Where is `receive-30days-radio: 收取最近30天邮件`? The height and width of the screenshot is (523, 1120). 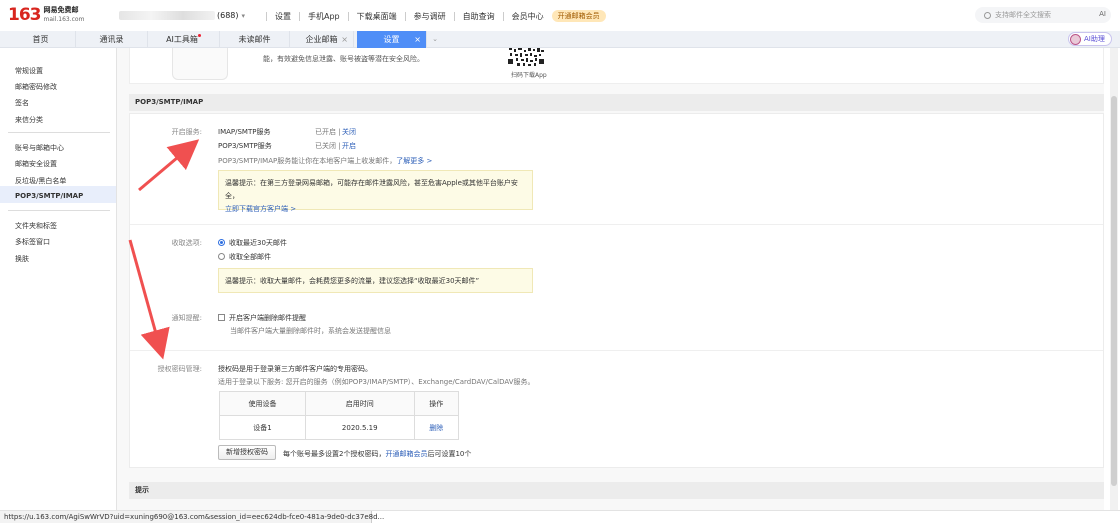 receive-30days-radio: 收取最近30天邮件 is located at coordinates (252, 243).